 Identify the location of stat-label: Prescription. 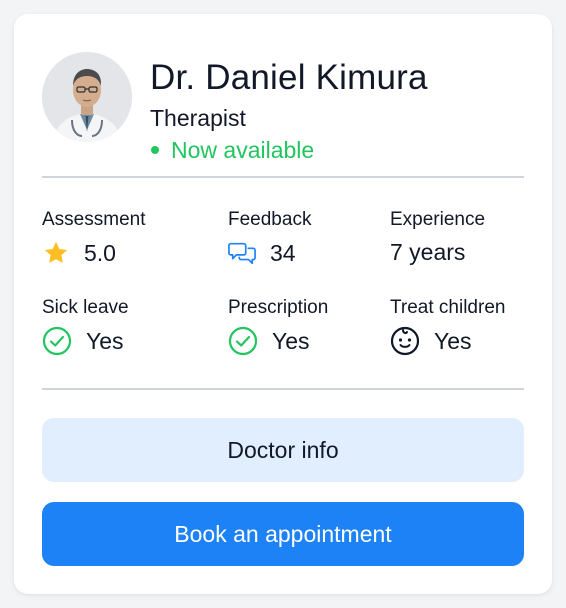
(278, 307).